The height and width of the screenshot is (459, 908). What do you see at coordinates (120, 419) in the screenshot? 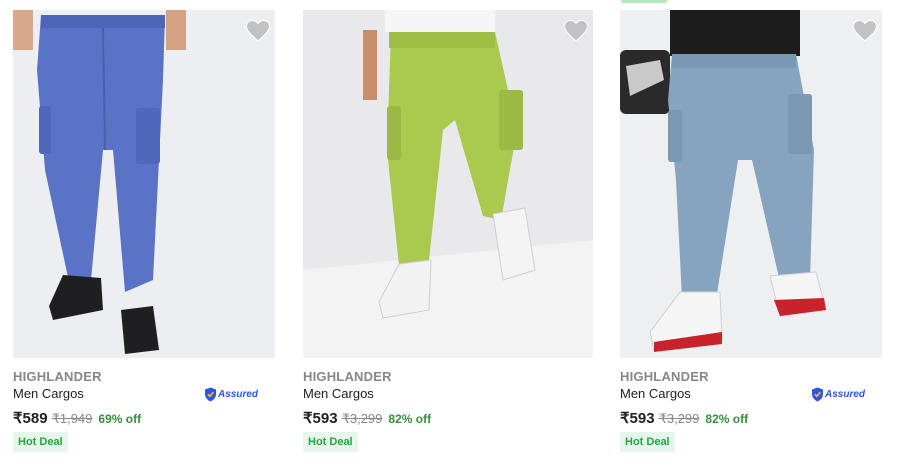
I see `discount-percent: 69% off` at bounding box center [120, 419].